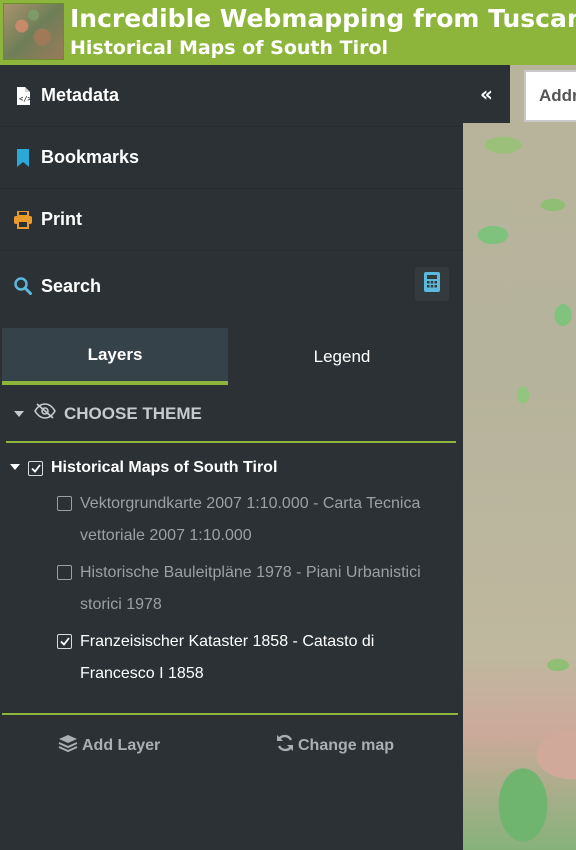  I want to click on app-title: Incredible Webmapping from Tuscany -, so click(323, 18).